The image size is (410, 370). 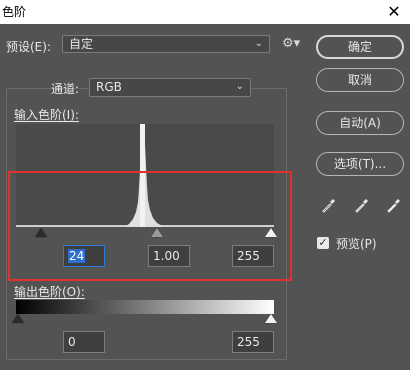 What do you see at coordinates (271, 318) in the screenshot?
I see `output-white-slider` at bounding box center [271, 318].